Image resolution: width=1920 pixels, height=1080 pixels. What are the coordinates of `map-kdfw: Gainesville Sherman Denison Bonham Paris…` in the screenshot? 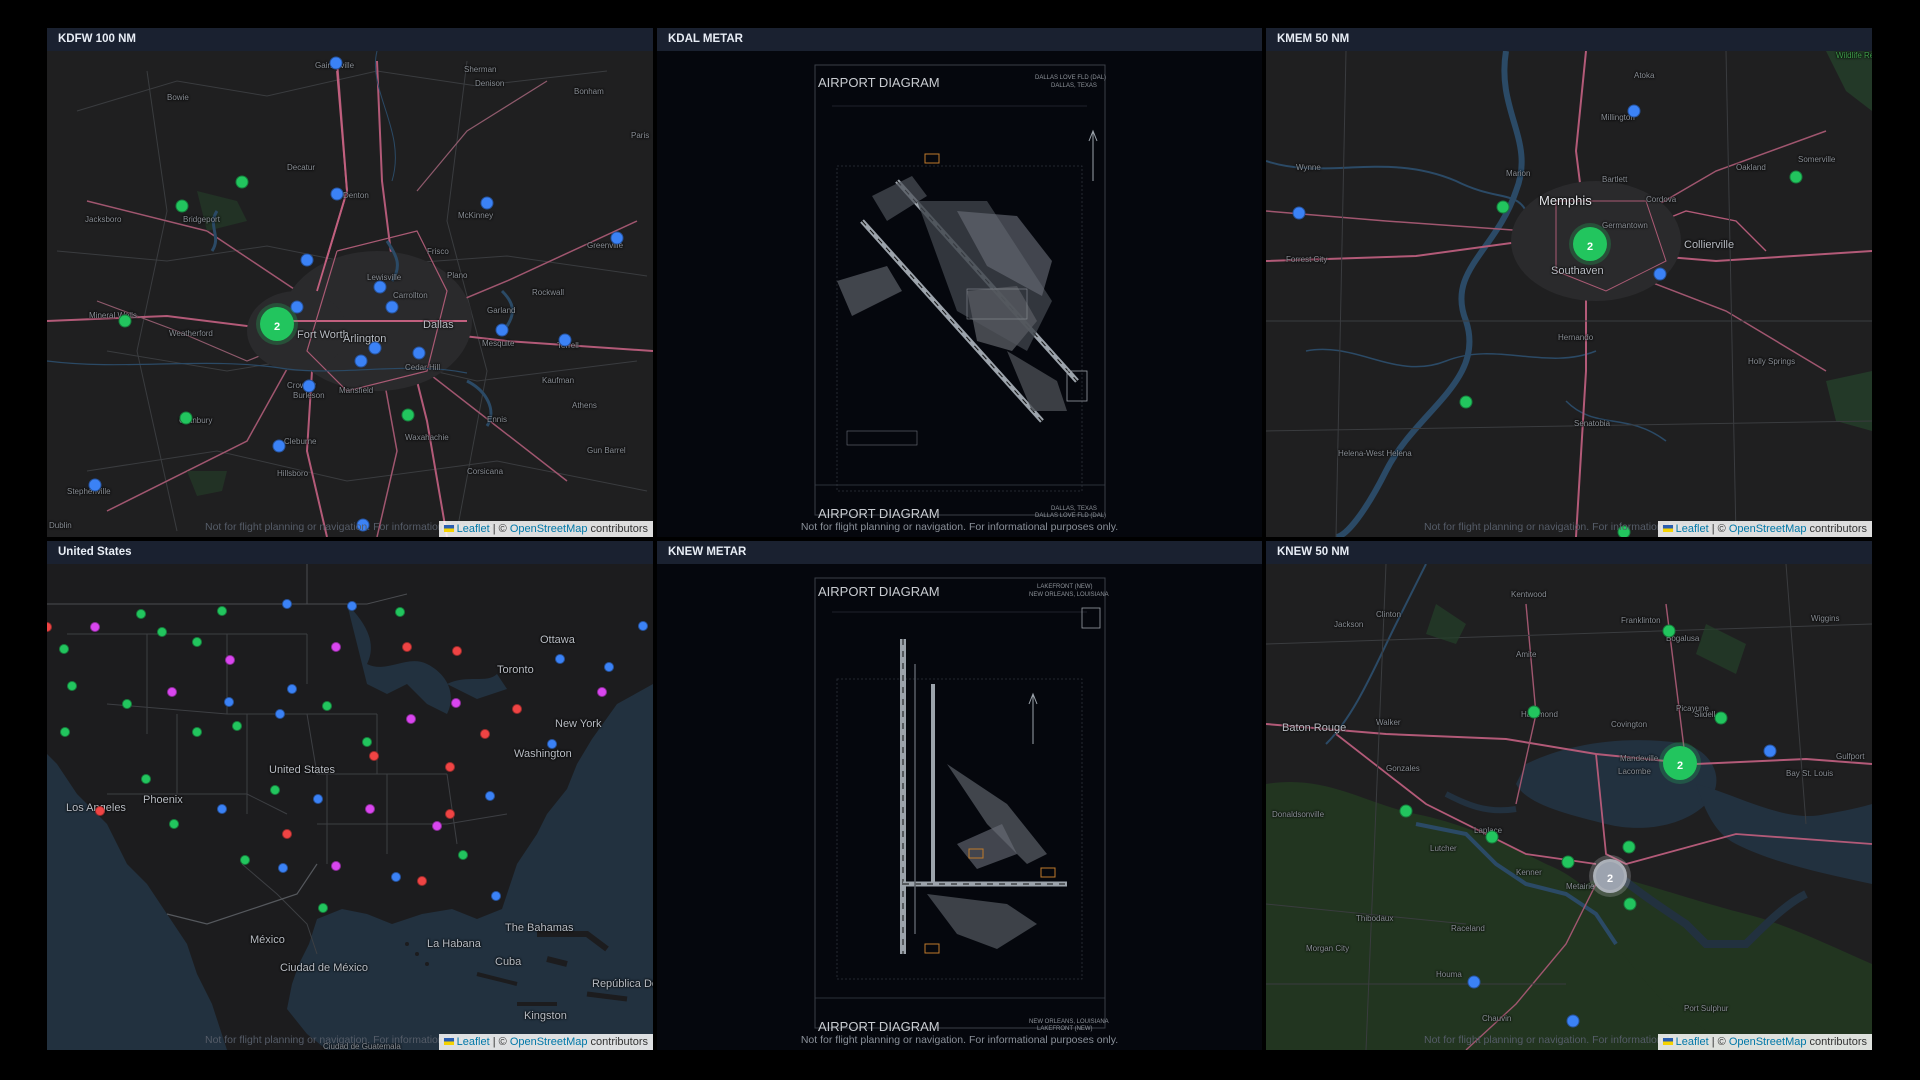 It's located at (350, 294).